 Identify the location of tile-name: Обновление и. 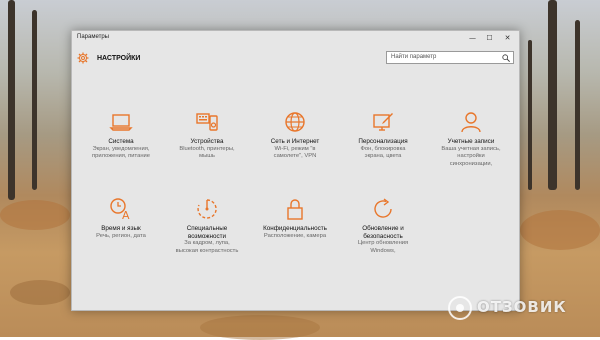
(383, 228).